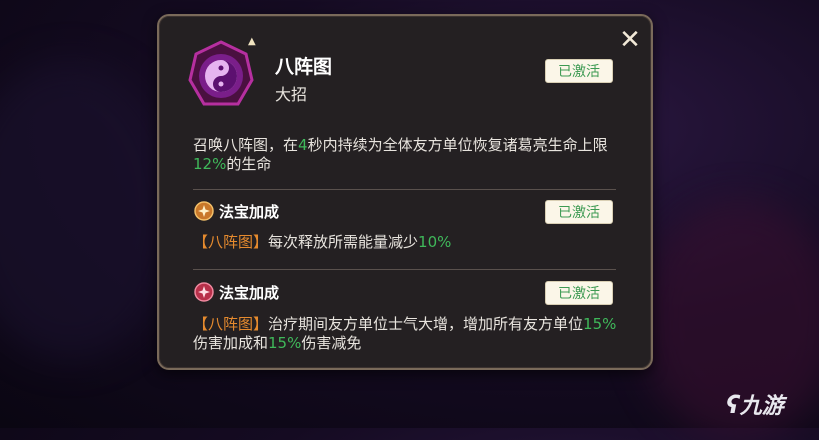 The height and width of the screenshot is (440, 819). What do you see at coordinates (246, 145) in the screenshot?
I see `desc-text: 召唤八阵图，在` at bounding box center [246, 145].